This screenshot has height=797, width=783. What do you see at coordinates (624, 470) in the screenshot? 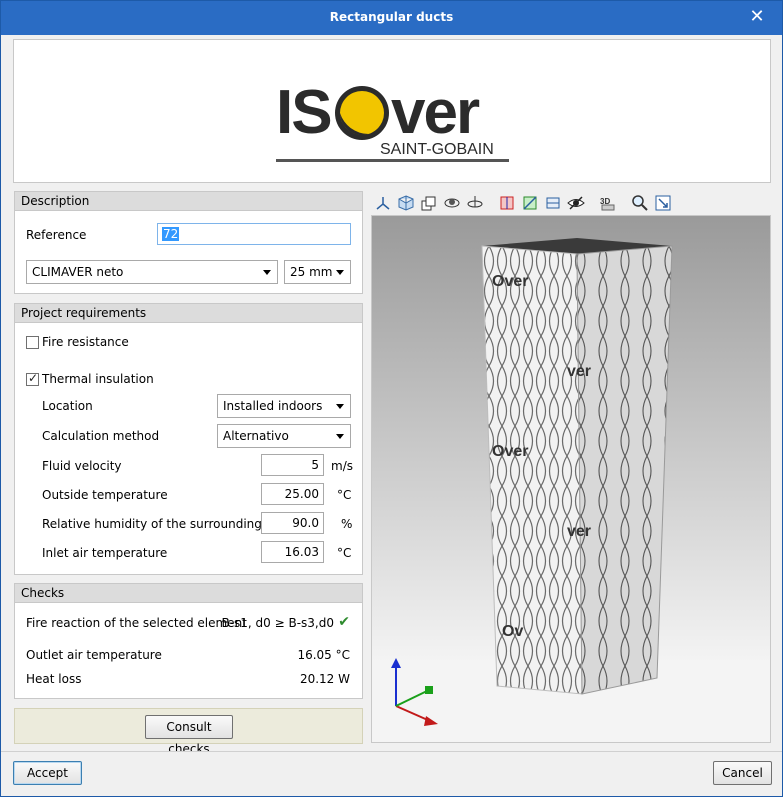
I see `duct-right-face` at bounding box center [624, 470].